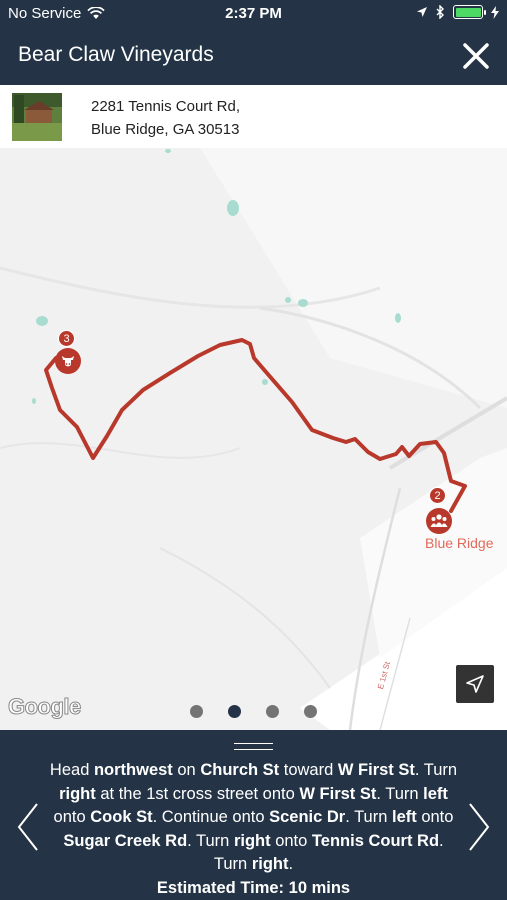 This screenshot has width=507, height=900. I want to click on my-location-button, so click(475, 684).